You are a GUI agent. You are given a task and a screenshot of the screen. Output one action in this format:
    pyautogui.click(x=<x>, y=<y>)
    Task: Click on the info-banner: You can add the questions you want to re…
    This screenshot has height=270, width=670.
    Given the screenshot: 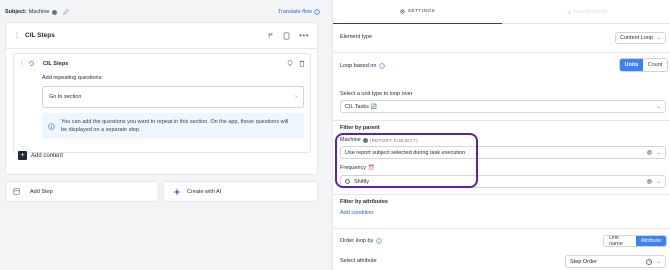 What is the action you would take?
    pyautogui.click(x=173, y=126)
    